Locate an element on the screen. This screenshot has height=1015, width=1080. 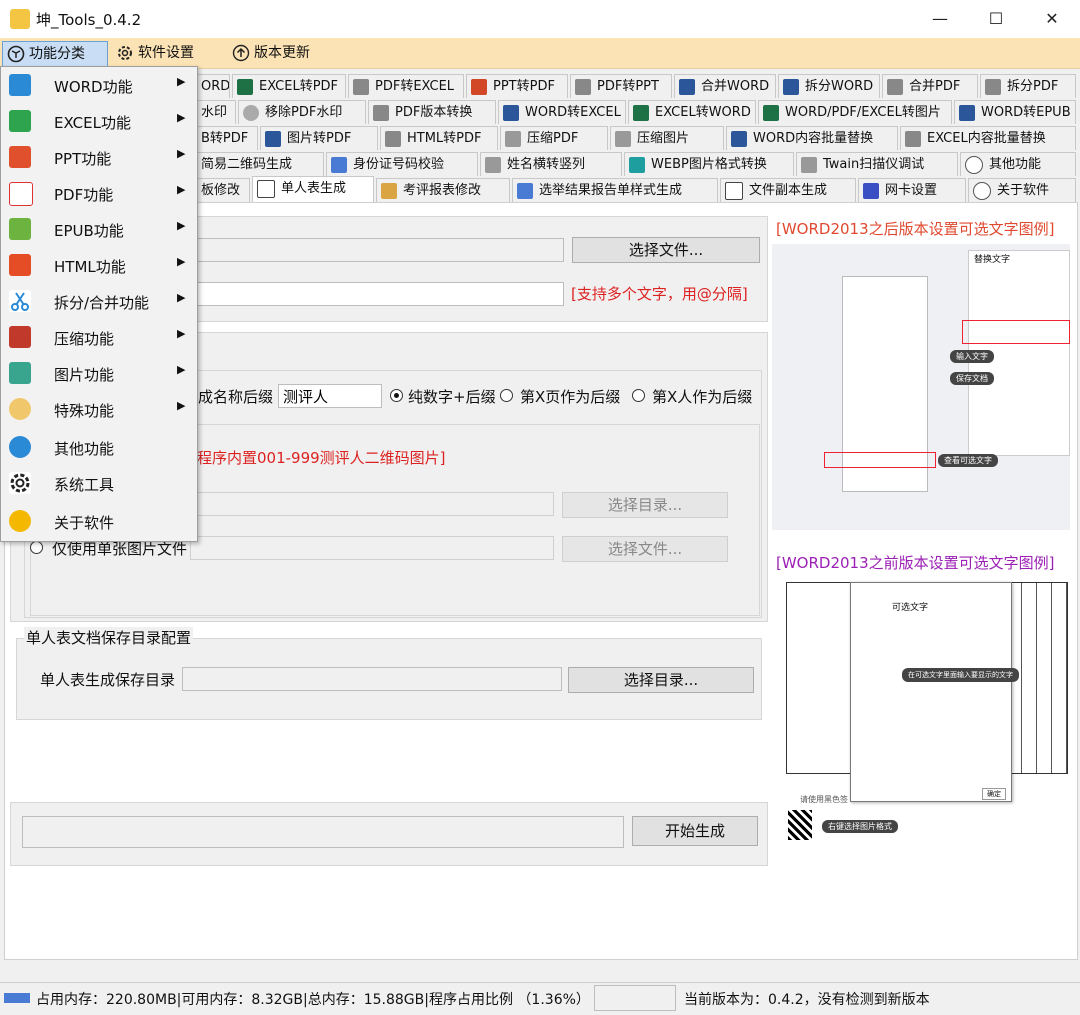
version-status: 当前版本为：0.4.2，没有检测到新版本 is located at coordinates (807, 1000).